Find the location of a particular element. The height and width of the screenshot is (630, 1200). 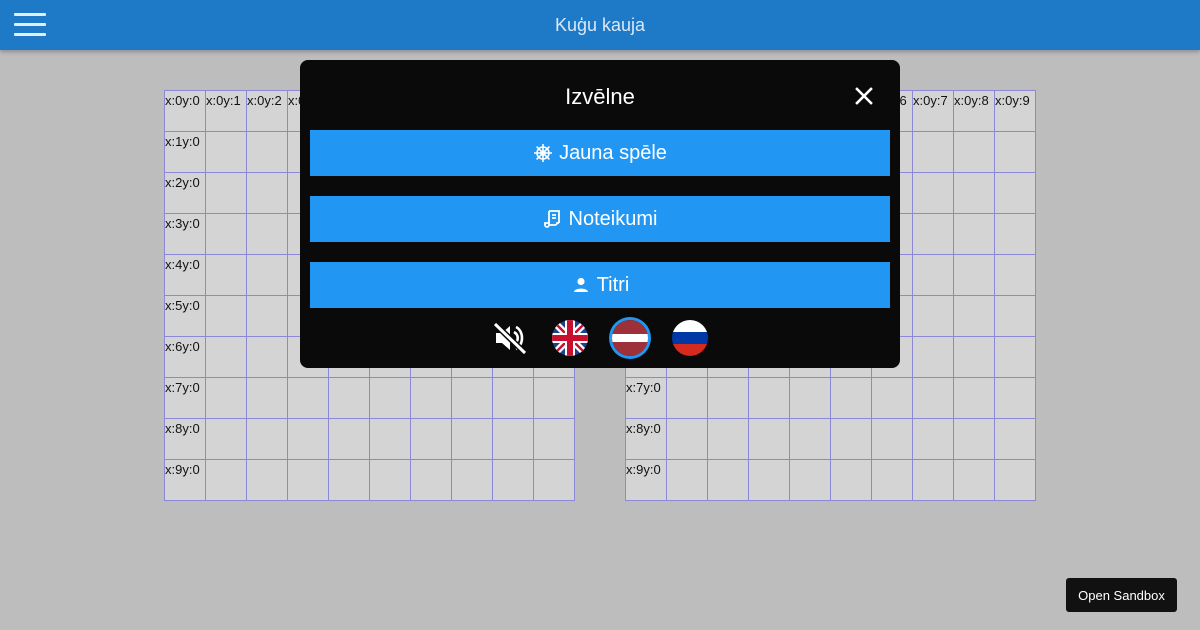

board-cell: x:0y:7 is located at coordinates (932, 110).